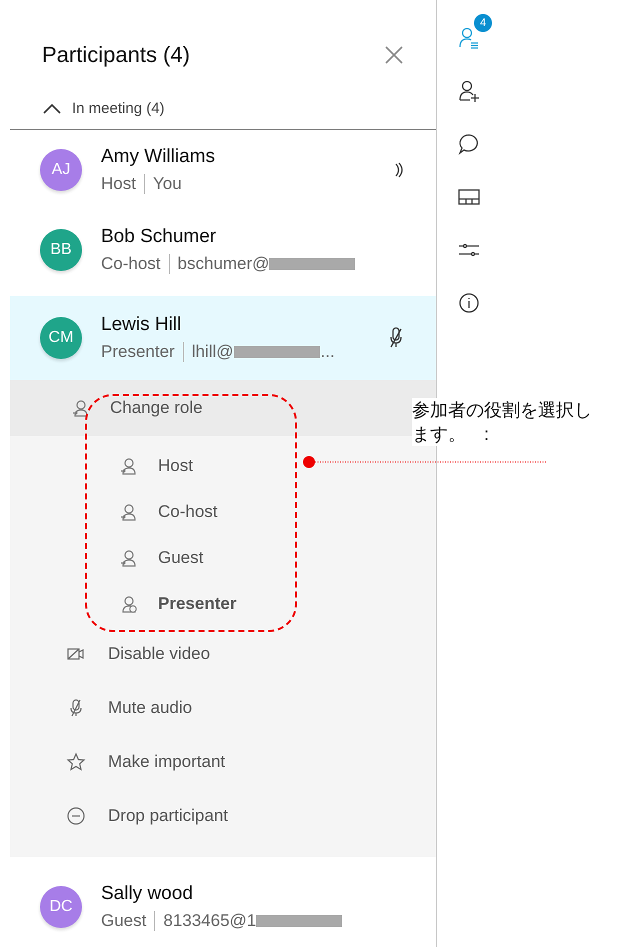 Image resolution: width=632 pixels, height=947 pixels. What do you see at coordinates (61, 170) in the screenshot?
I see `avatar: AJ` at bounding box center [61, 170].